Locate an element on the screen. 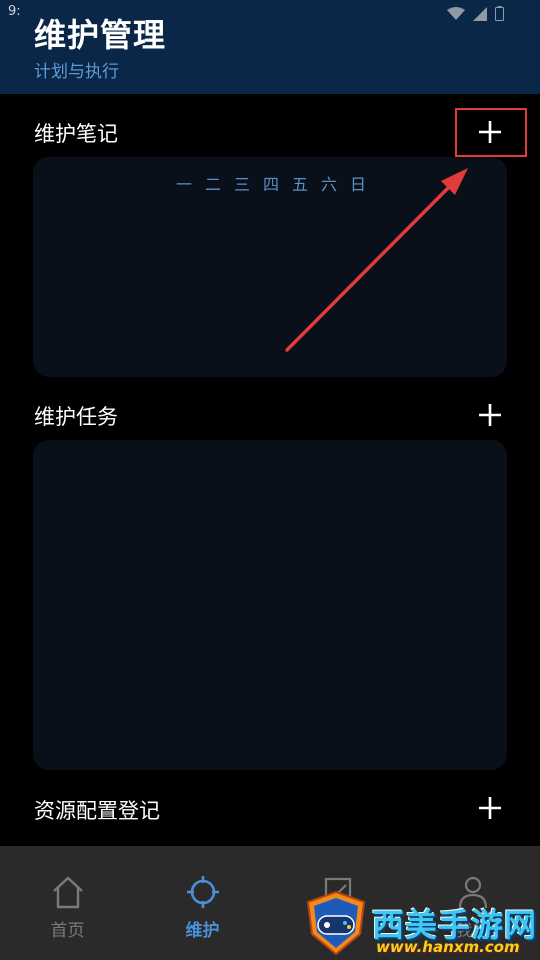 This screenshot has width=540, height=960. watermark-url: www.hanxm.com is located at coordinates (448, 947).